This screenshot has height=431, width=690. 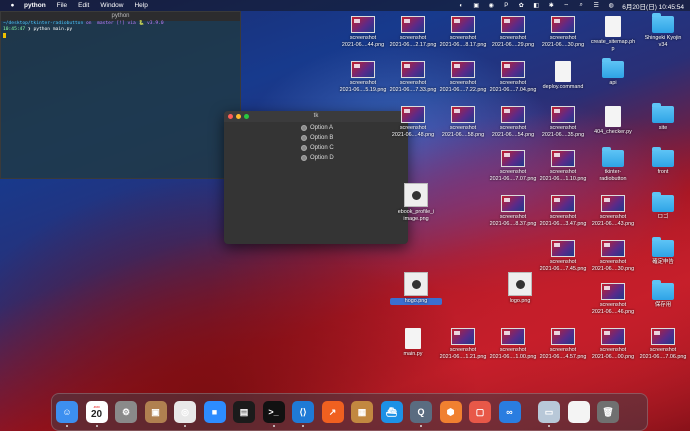 I want to click on activity-monitor-icon: ▤, so click(x=244, y=412).